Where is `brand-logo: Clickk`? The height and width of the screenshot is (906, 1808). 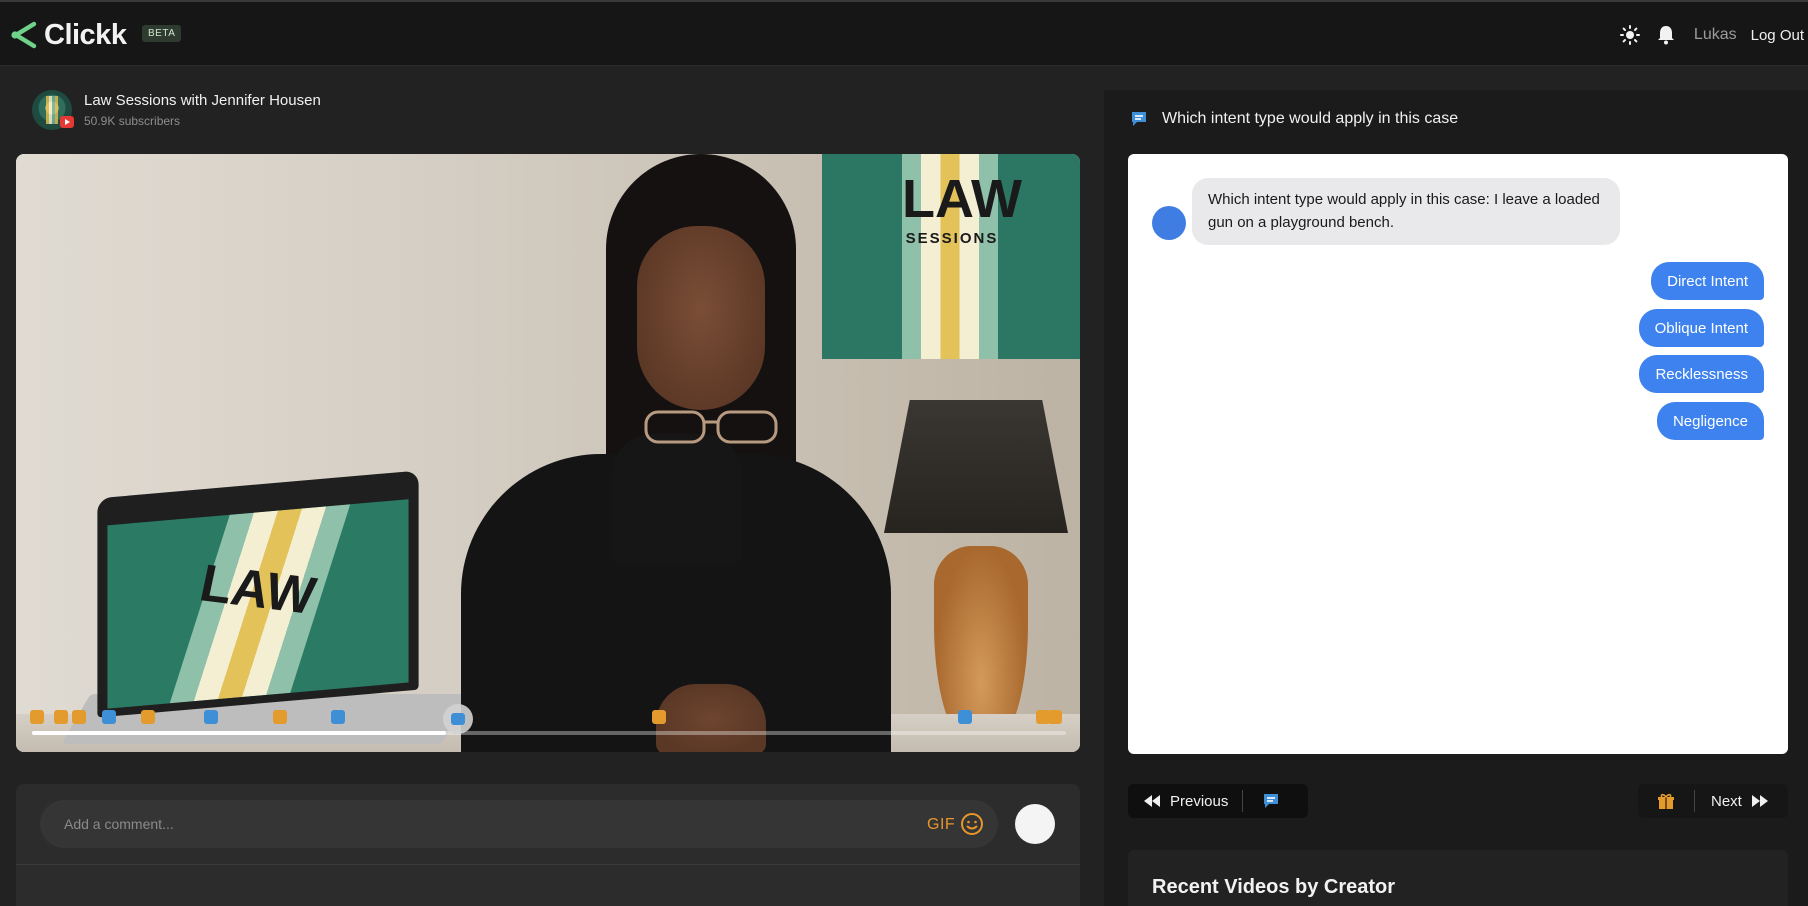
brand-logo: Clickk is located at coordinates (68, 35).